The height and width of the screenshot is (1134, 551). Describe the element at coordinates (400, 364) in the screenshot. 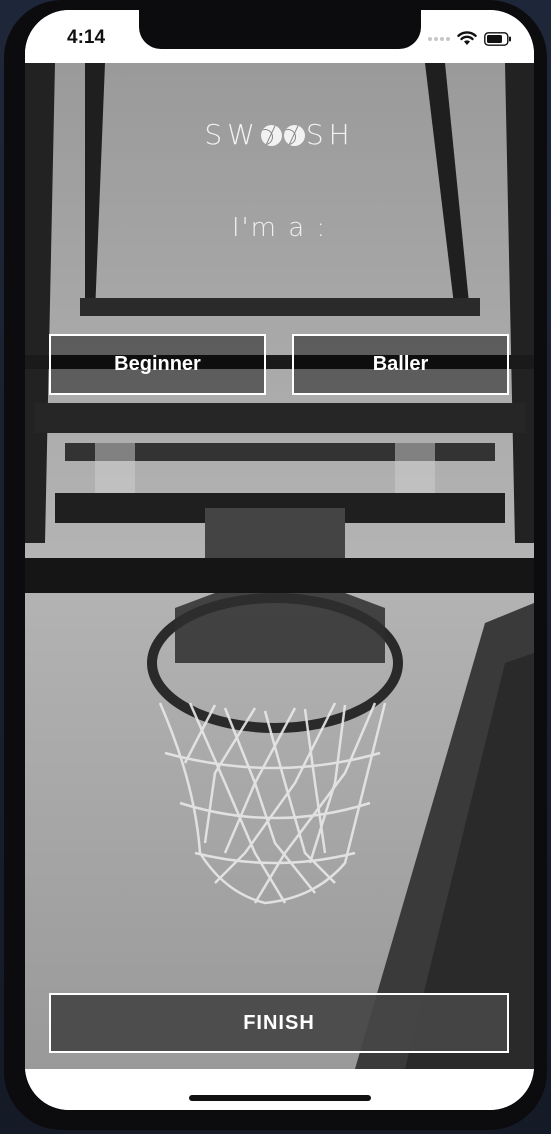

I see `baller-button: Baller` at that location.